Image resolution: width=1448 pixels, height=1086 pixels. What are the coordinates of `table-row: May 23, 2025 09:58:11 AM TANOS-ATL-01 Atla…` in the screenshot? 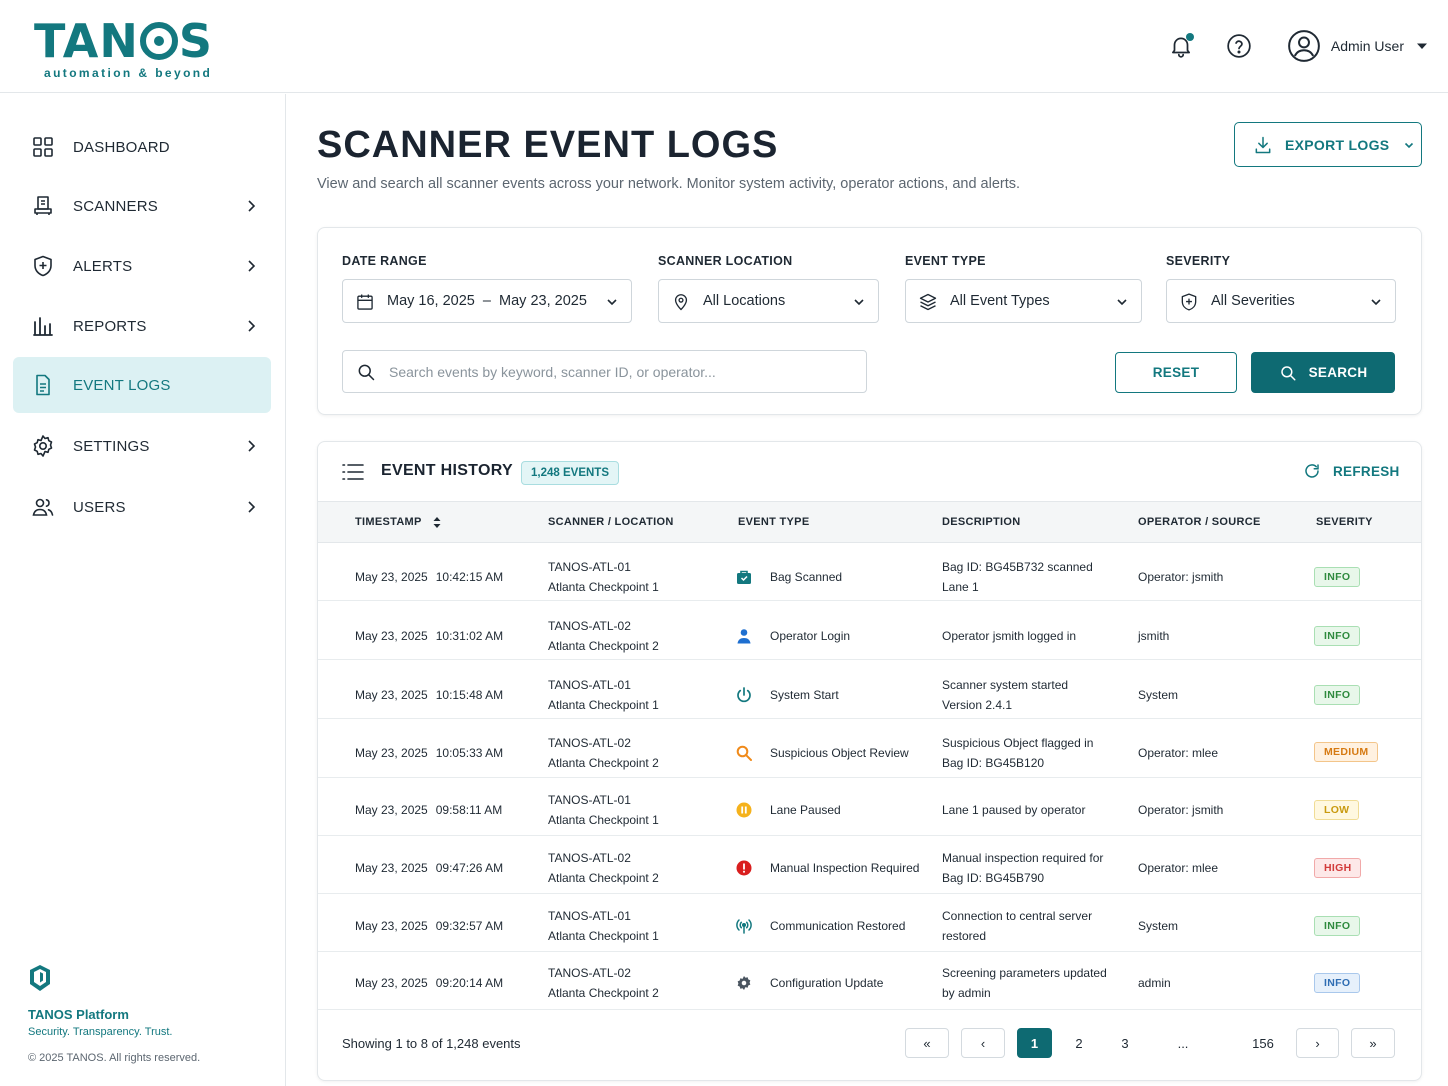 It's located at (869, 807).